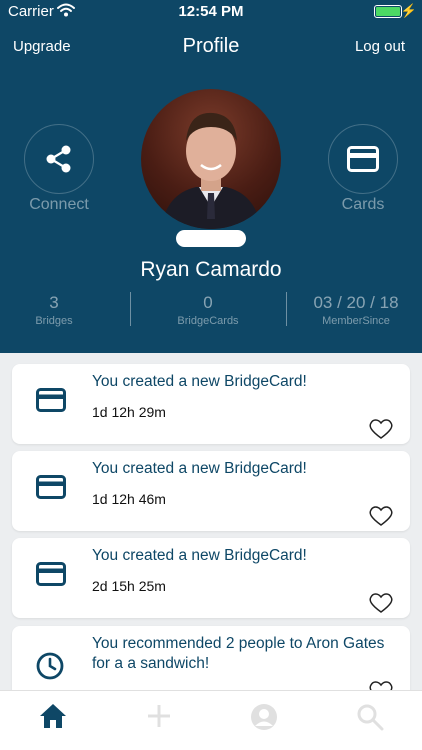 This screenshot has height=750, width=422. Describe the element at coordinates (211, 491) in the screenshot. I see `feed-item: You created a new BridgeCard! 1d 12h 46m` at that location.